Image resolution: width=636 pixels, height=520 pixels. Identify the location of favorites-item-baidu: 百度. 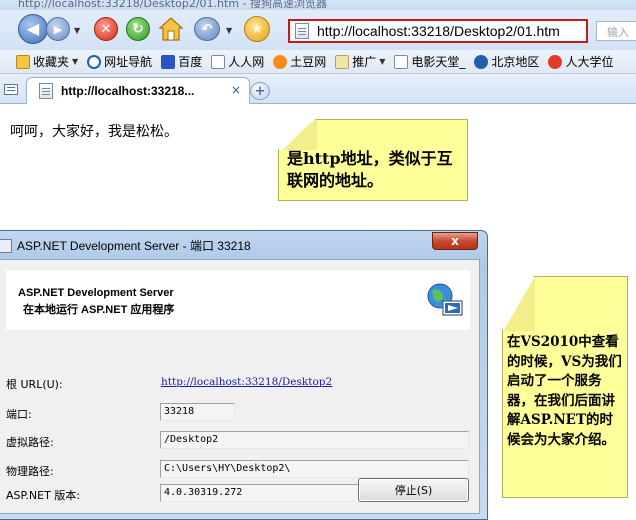
(181, 61).